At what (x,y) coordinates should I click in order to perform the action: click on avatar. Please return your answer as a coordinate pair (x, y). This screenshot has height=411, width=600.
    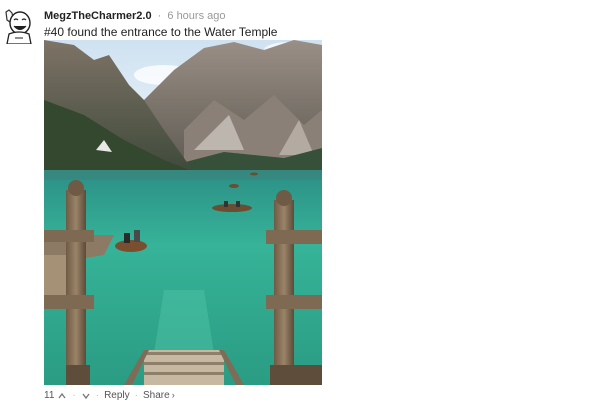
    Looking at the image, I should click on (19, 26).